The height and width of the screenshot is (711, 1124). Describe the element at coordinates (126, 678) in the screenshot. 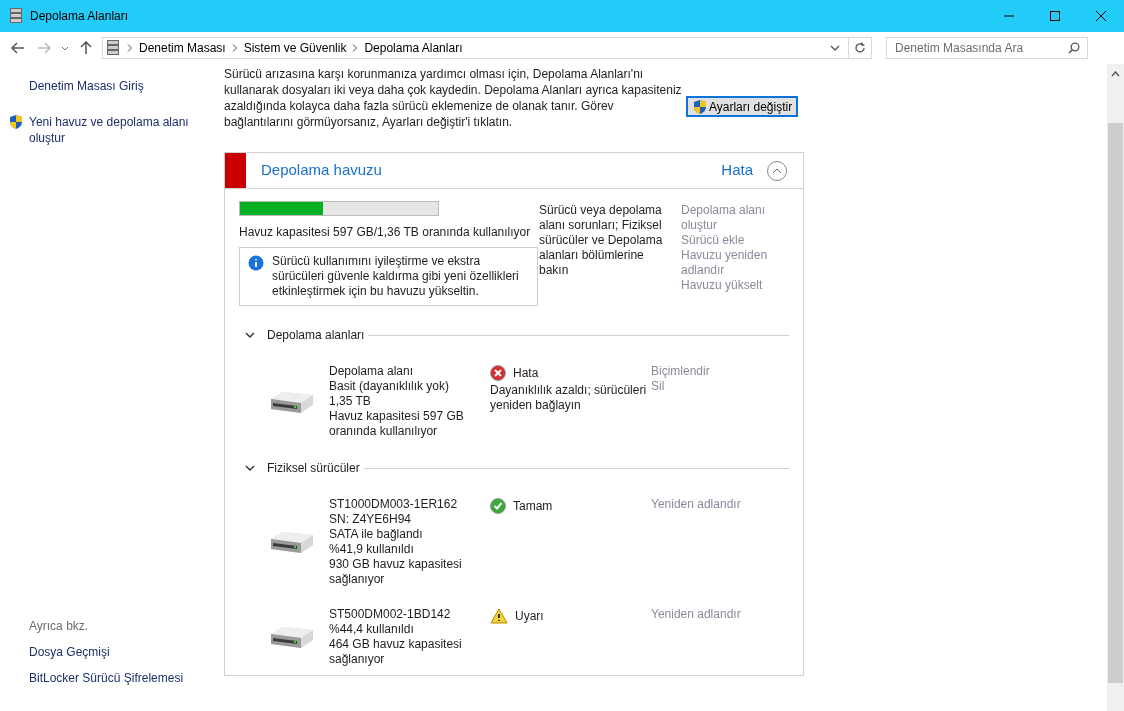

I see `see-also-link: BitLocker Sürücü Şifrelemesi` at that location.